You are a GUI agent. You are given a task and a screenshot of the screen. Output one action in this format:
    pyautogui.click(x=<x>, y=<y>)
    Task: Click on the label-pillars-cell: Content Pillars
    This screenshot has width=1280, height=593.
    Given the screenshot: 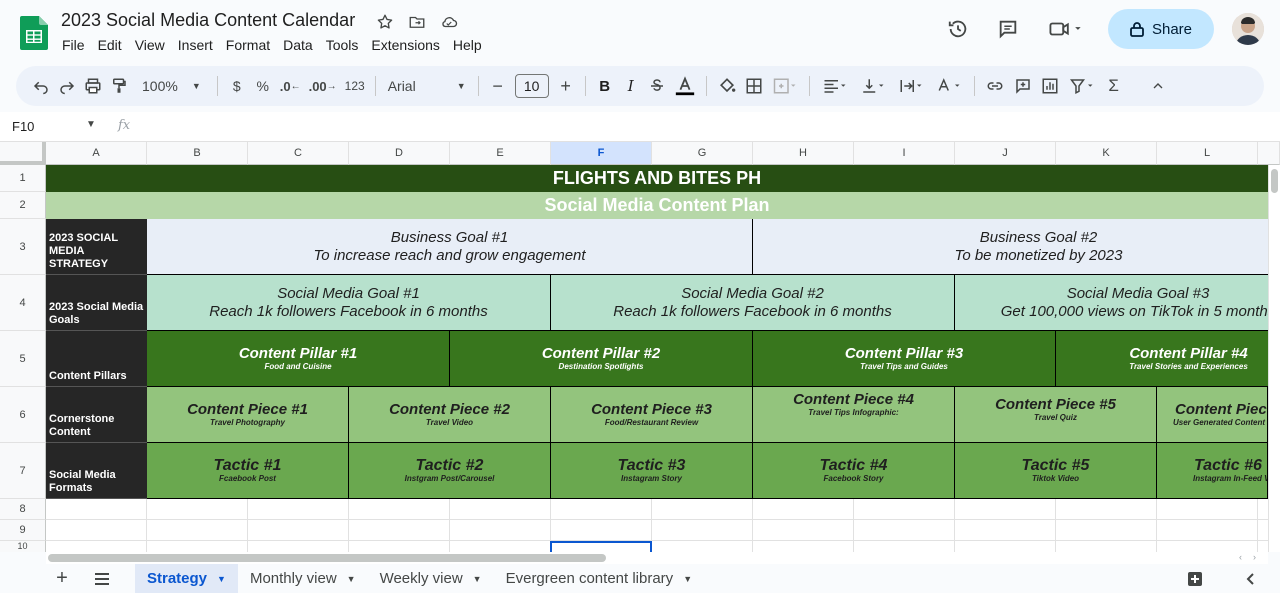 What is the action you would take?
    pyautogui.click(x=96, y=359)
    